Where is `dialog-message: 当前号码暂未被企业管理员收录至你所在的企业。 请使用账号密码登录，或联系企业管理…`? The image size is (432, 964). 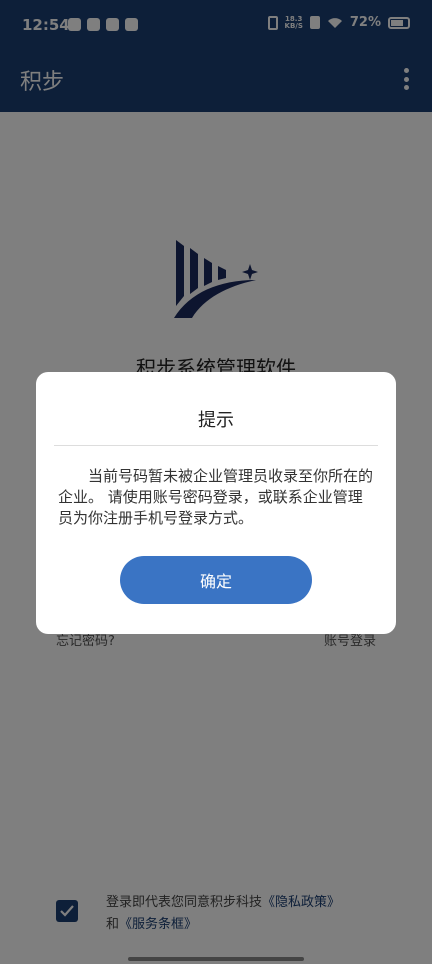
dialog-message: 当前号码暂未被企业管理员收录至你所在的企业。 请使用账号密码登录，或联系企业管理… is located at coordinates (216, 497).